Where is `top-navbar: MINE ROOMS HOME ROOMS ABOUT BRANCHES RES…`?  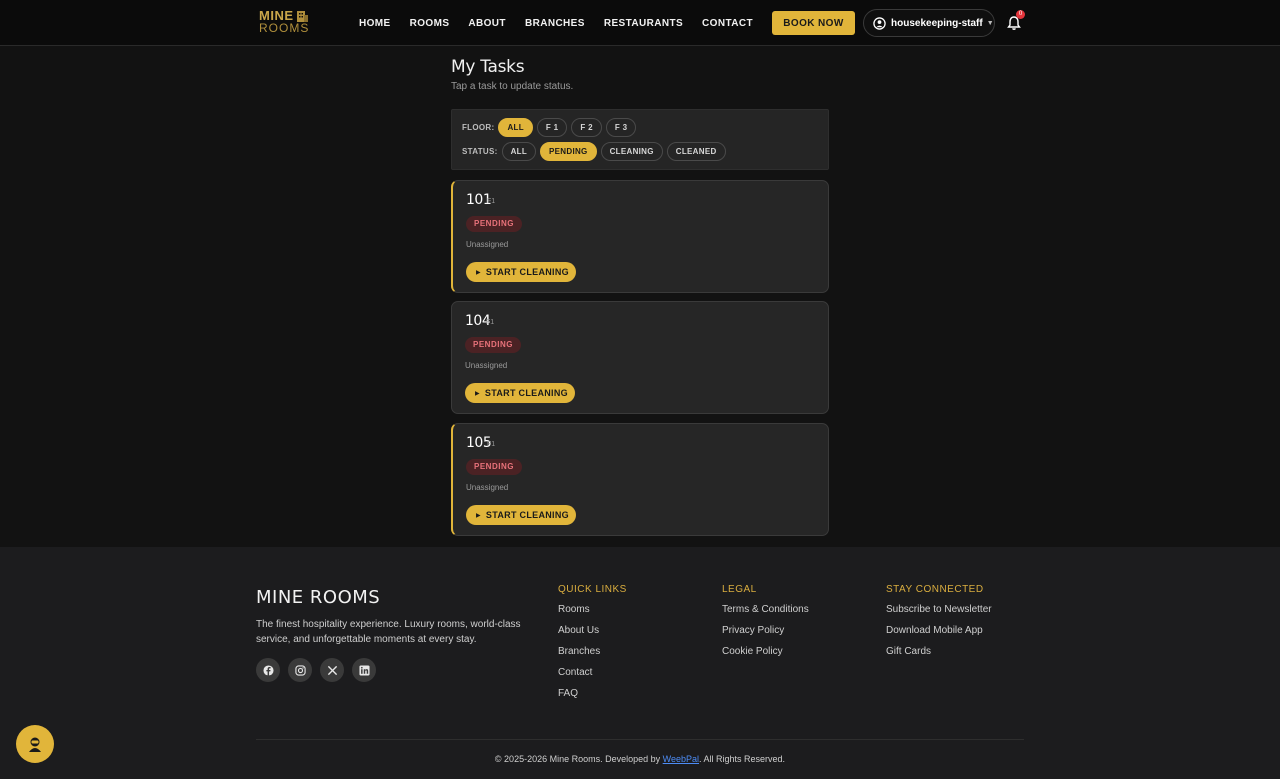
top-navbar: MINE ROOMS HOME ROOMS ABOUT BRANCHES RES… is located at coordinates (640, 23).